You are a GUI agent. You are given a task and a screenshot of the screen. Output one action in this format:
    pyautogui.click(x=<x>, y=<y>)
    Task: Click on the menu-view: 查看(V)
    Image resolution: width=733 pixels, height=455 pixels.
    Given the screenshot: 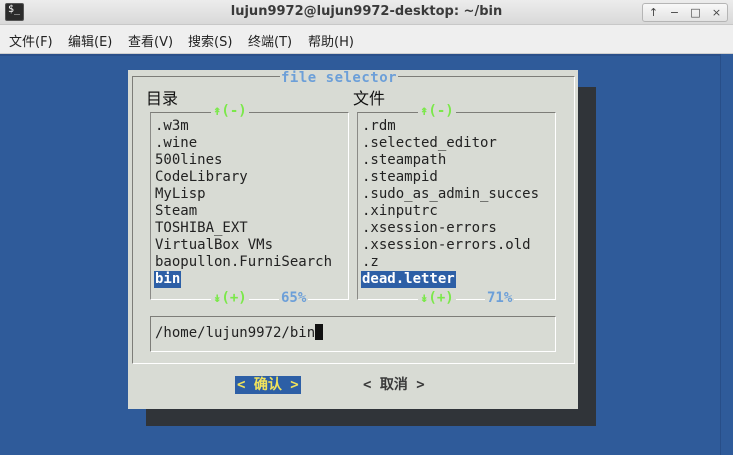 What is the action you would take?
    pyautogui.click(x=150, y=40)
    